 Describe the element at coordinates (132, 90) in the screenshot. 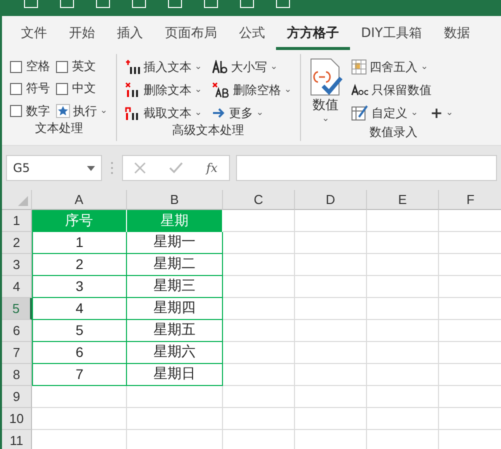

I see `delete-text-icon` at that location.